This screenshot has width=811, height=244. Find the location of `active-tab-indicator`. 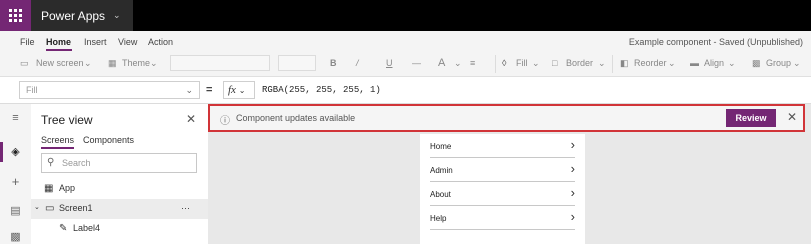

active-tab-indicator is located at coordinates (57, 148).